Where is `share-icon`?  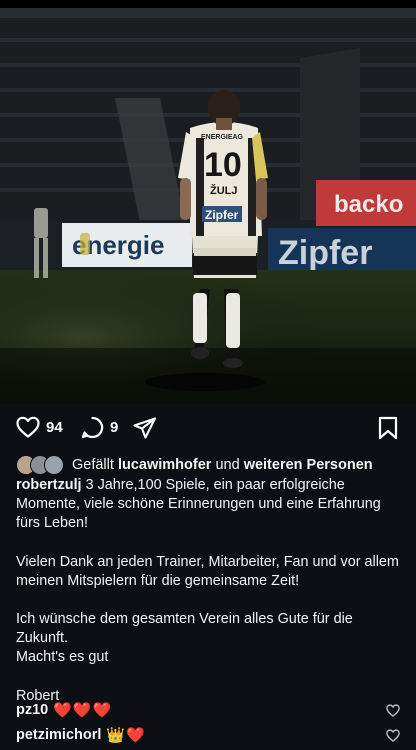
share-icon is located at coordinates (145, 428).